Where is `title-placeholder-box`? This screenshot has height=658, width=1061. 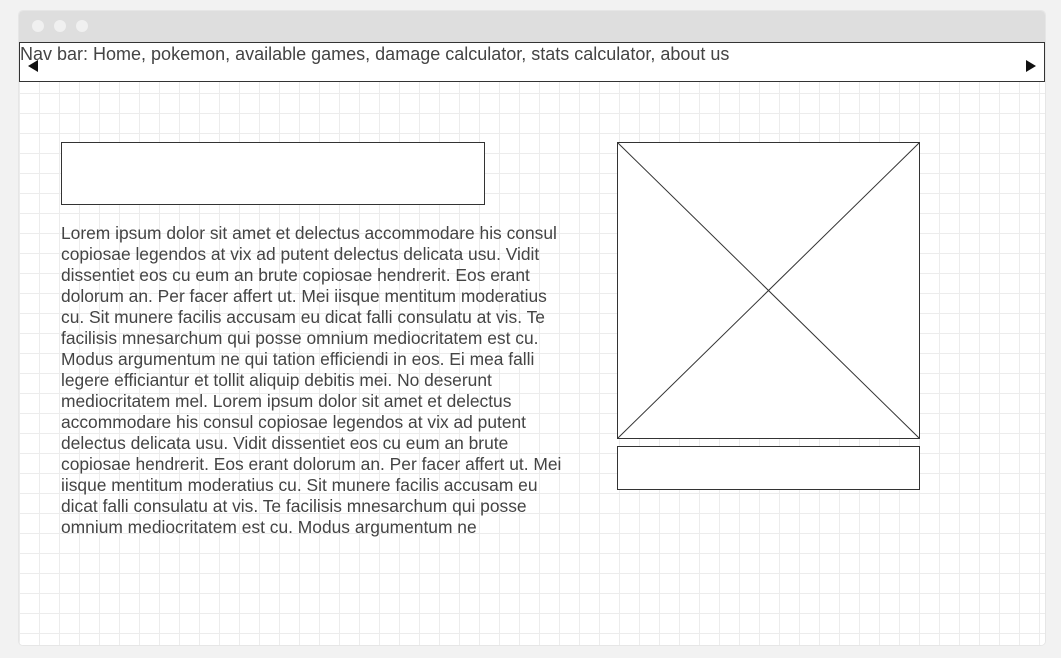
title-placeholder-box is located at coordinates (273, 173).